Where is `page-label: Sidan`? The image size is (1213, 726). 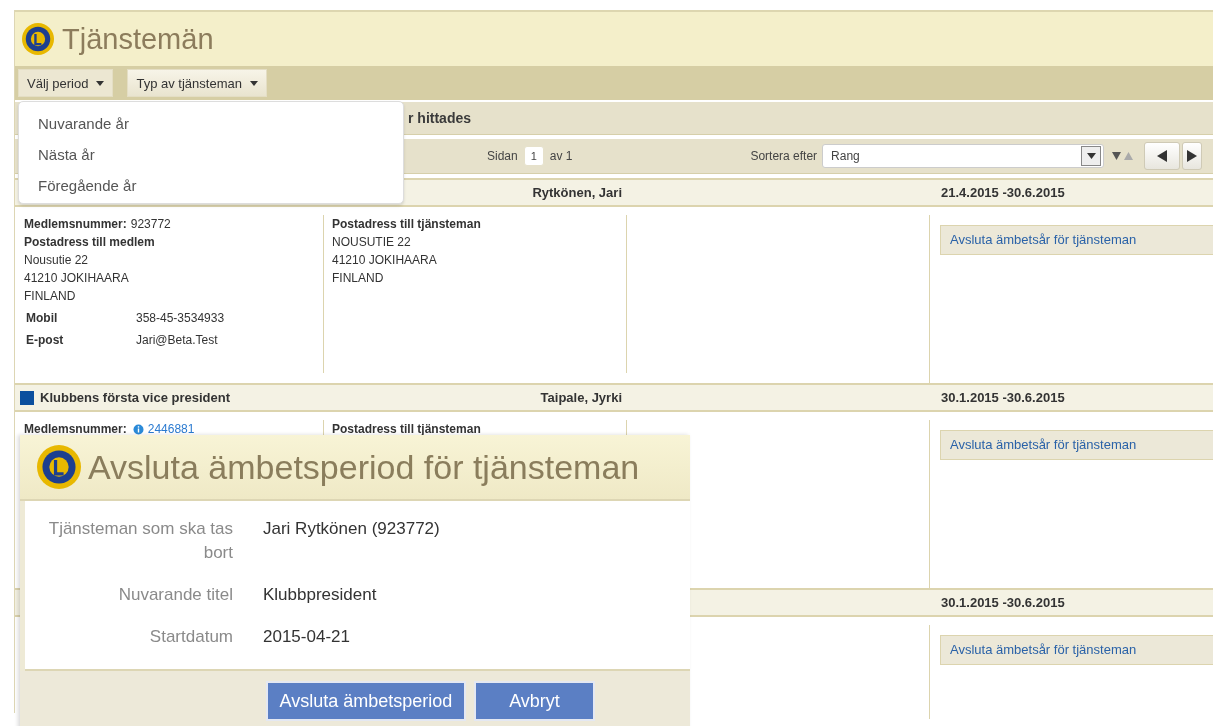 page-label: Sidan is located at coordinates (502, 156).